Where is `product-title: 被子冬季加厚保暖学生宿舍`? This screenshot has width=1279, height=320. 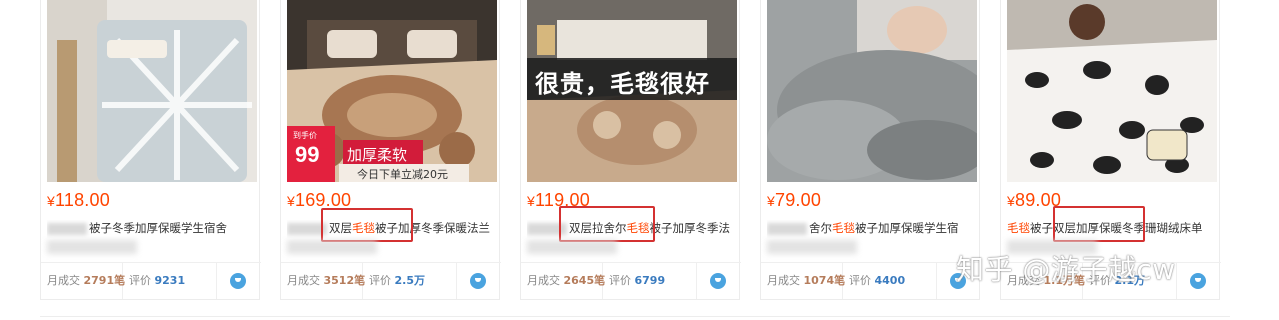
product-title: 被子冬季加厚保暖学生宿舍 is located at coordinates (152, 229).